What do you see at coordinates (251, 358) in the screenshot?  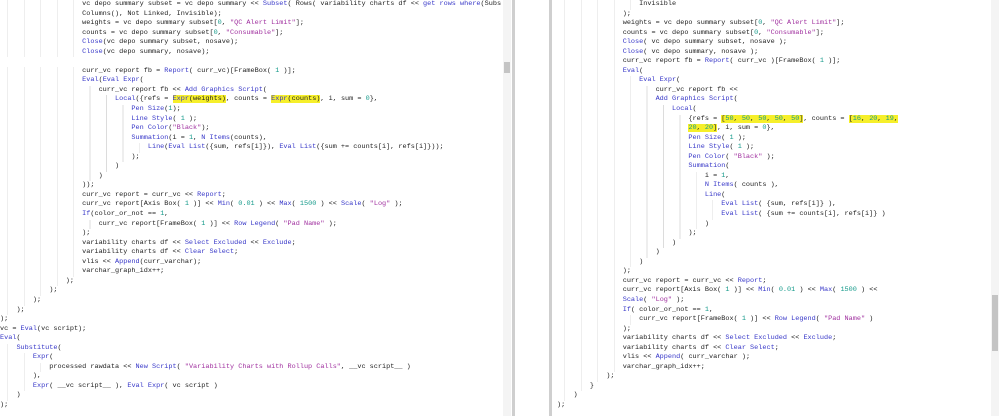 I see `code-line: Expr(` at bounding box center [251, 358].